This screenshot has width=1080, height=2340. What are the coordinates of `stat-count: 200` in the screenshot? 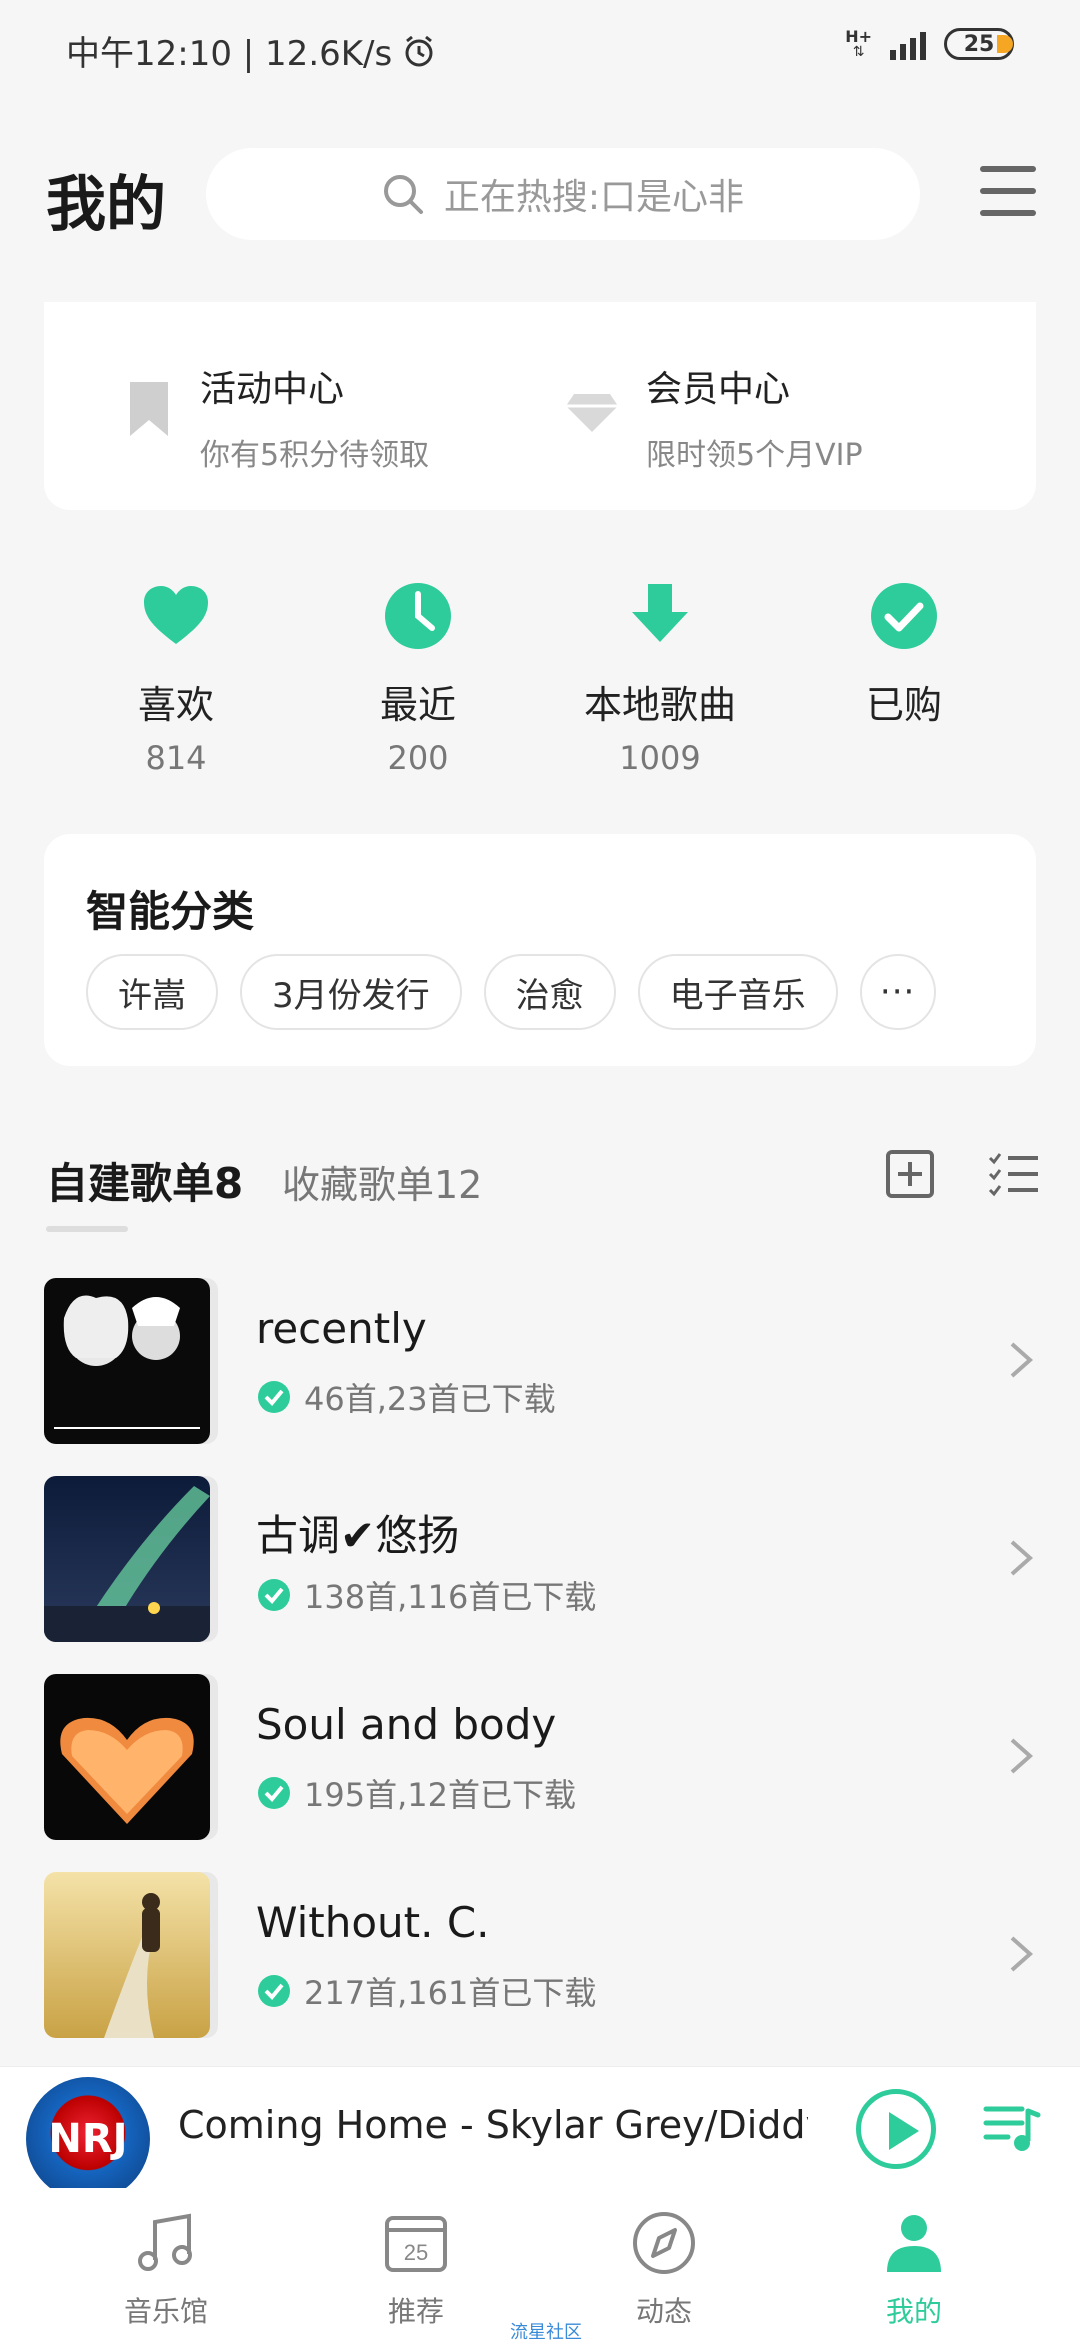 It's located at (418, 758).